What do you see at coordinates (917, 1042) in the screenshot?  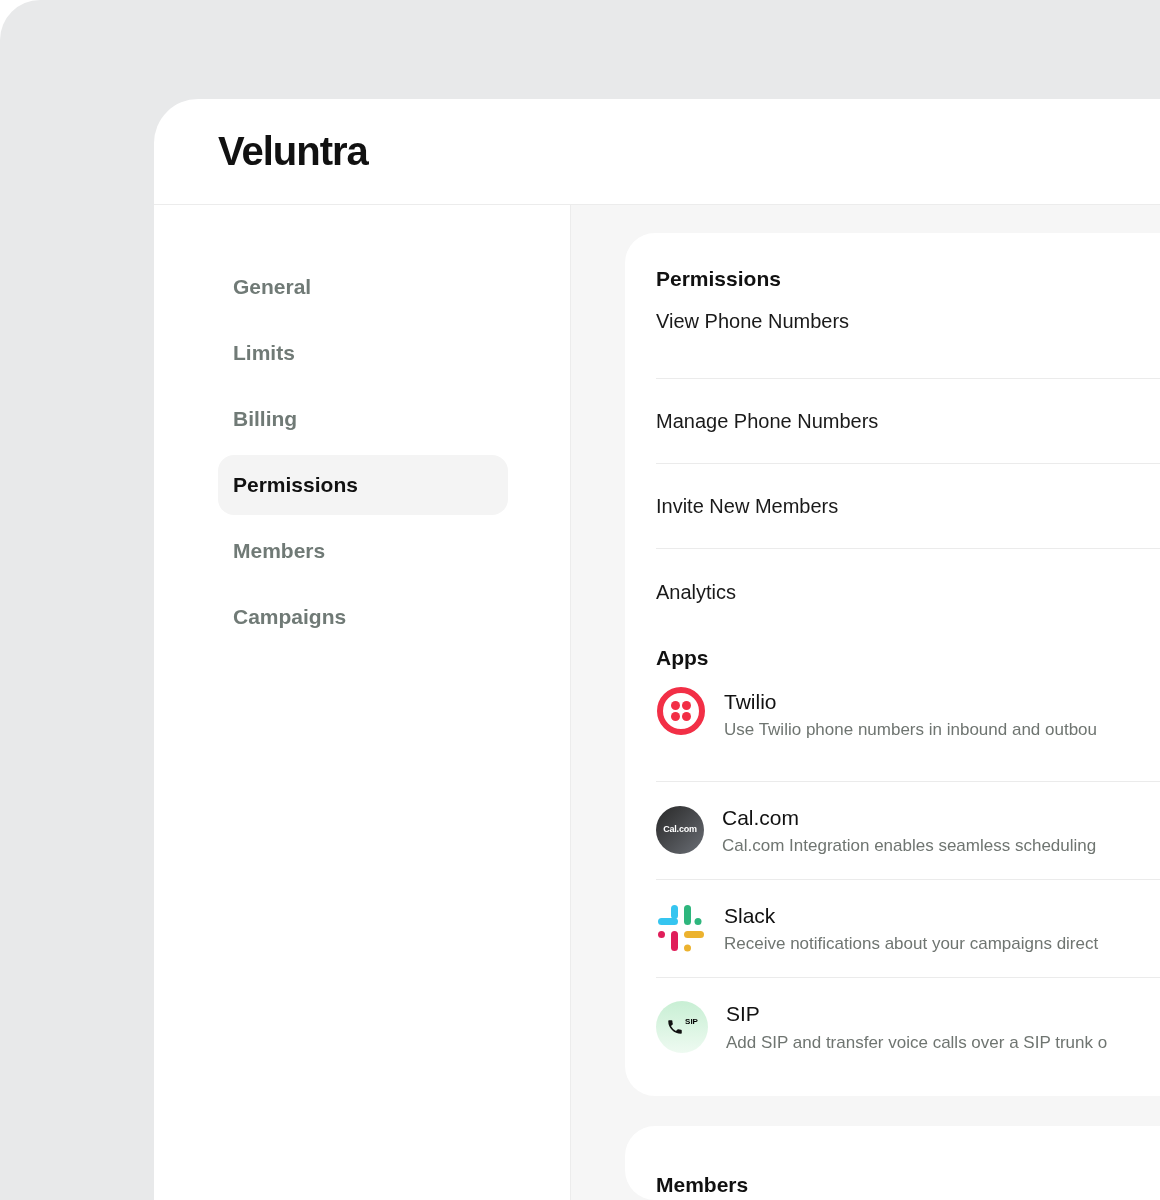 I see `app-description: Add SIP and transfer voice calls over a SIP trunk o` at bounding box center [917, 1042].